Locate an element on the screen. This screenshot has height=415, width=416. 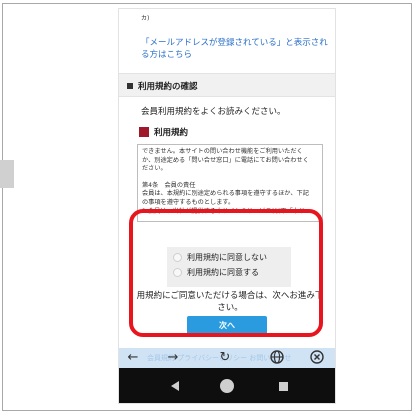
browser-toolbar: 会員規約 プライバシーポリシー お問い合わせ ← → ↻ is located at coordinates (227, 358).